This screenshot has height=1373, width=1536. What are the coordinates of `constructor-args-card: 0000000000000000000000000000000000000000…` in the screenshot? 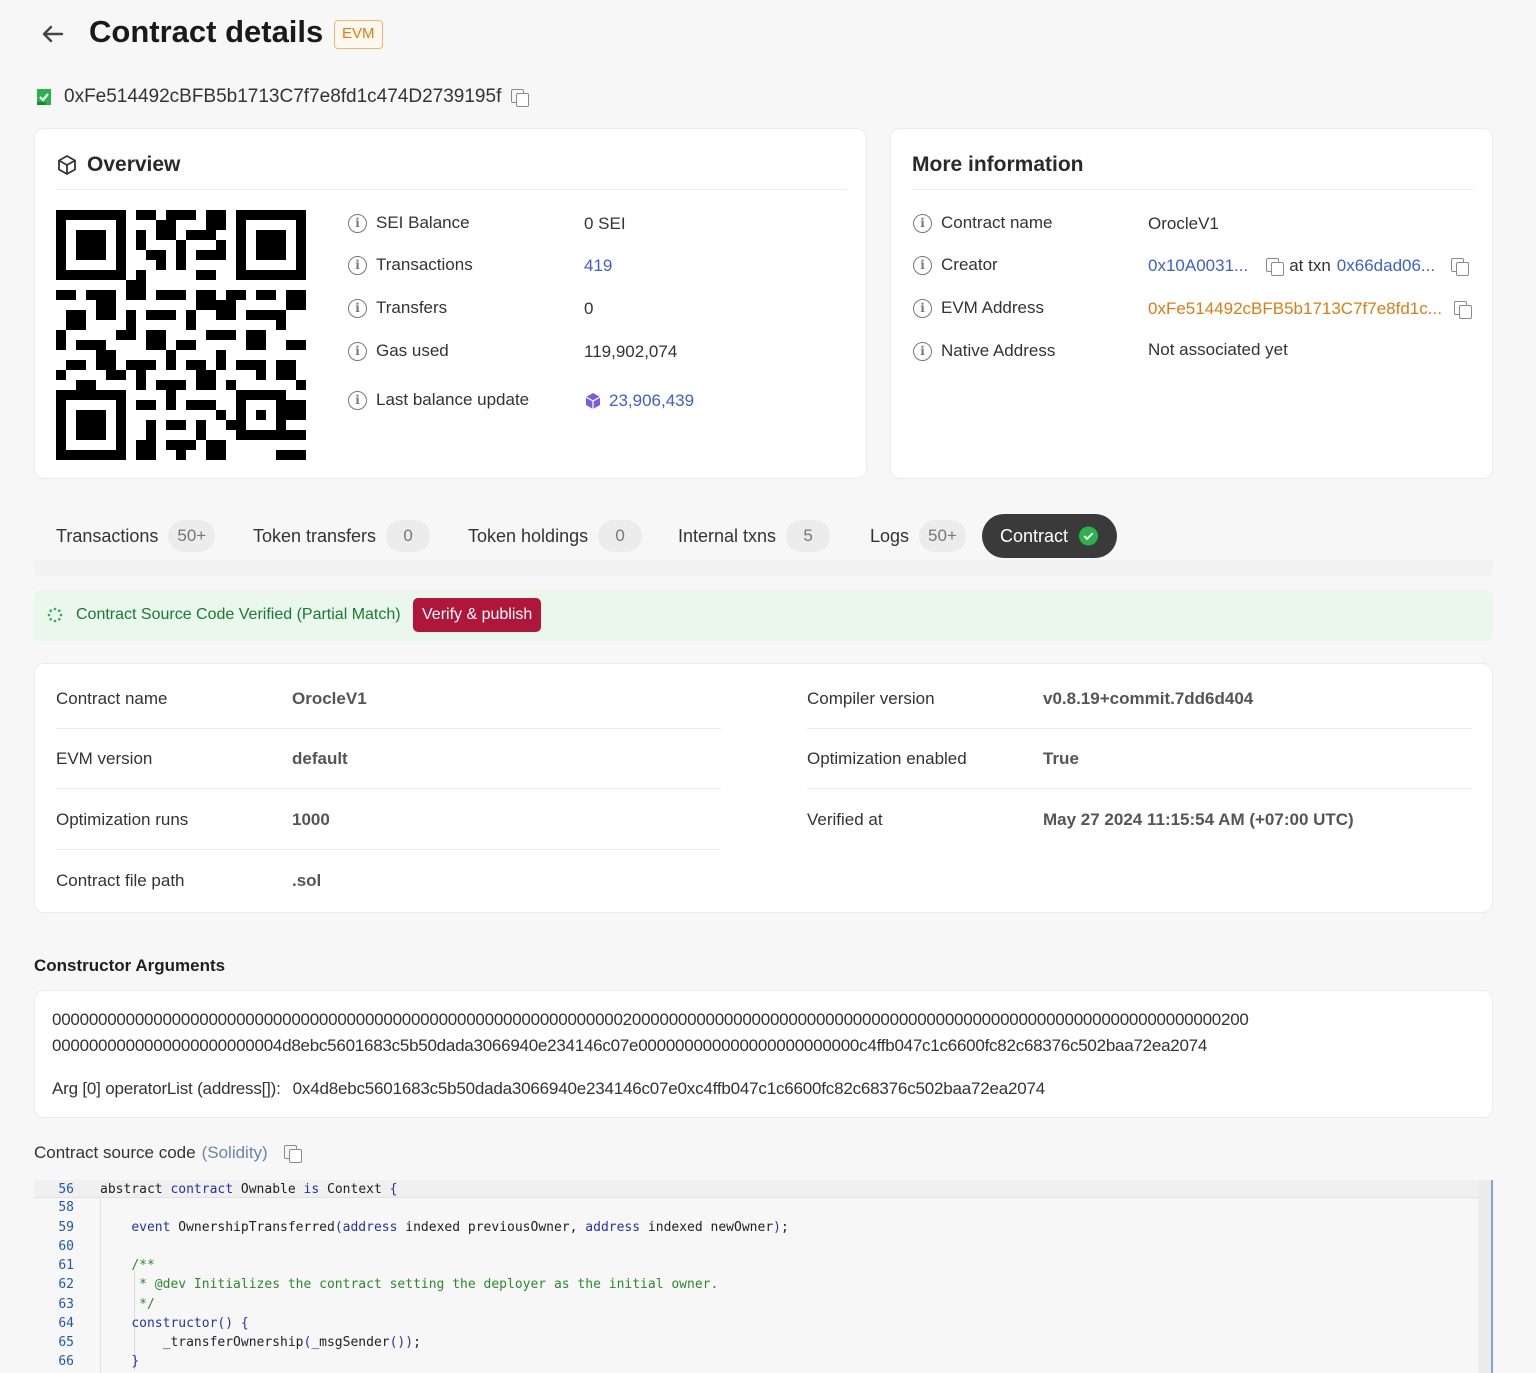 It's located at (763, 1054).